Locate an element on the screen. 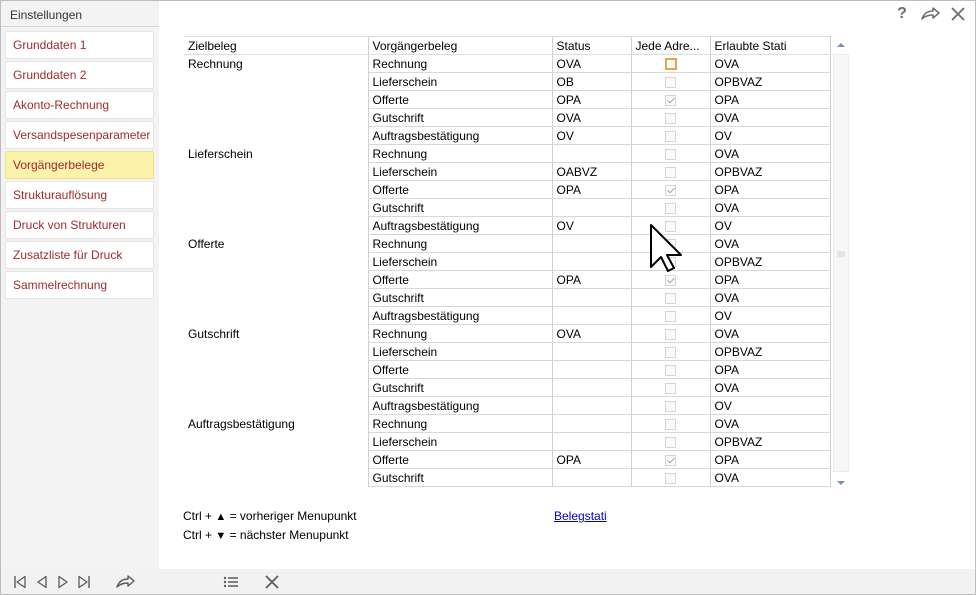  column-header-erlaubte-stati: Erlaubte Stati is located at coordinates (770, 45).